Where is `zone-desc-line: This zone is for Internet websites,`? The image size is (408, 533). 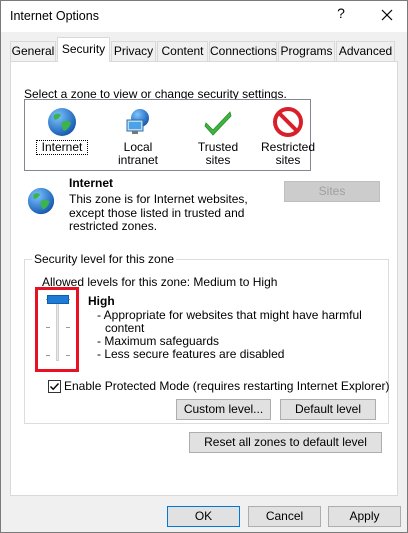
zone-desc-line: This zone is for Internet websites, is located at coordinates (158, 199).